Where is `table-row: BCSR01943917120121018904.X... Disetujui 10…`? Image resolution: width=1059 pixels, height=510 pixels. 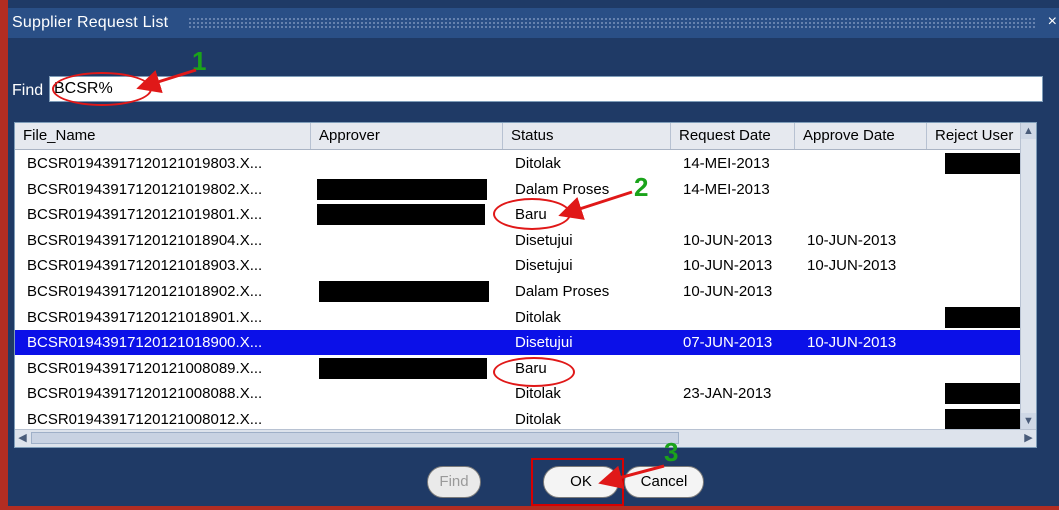
table-row: BCSR01943917120121018904.X... Disetujui 10… is located at coordinates (519, 240).